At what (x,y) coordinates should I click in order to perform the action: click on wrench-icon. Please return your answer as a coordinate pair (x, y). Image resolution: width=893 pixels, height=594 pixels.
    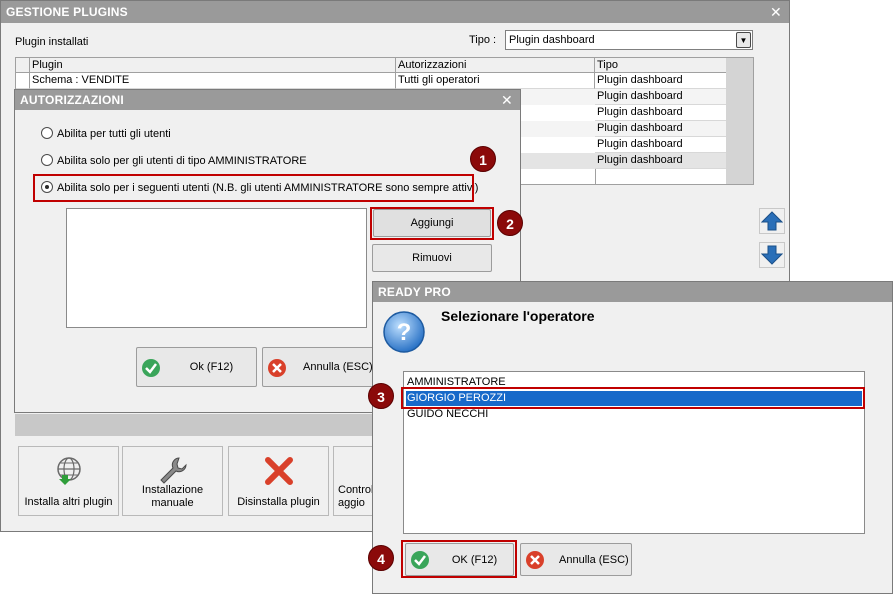
    Looking at the image, I should click on (173, 470).